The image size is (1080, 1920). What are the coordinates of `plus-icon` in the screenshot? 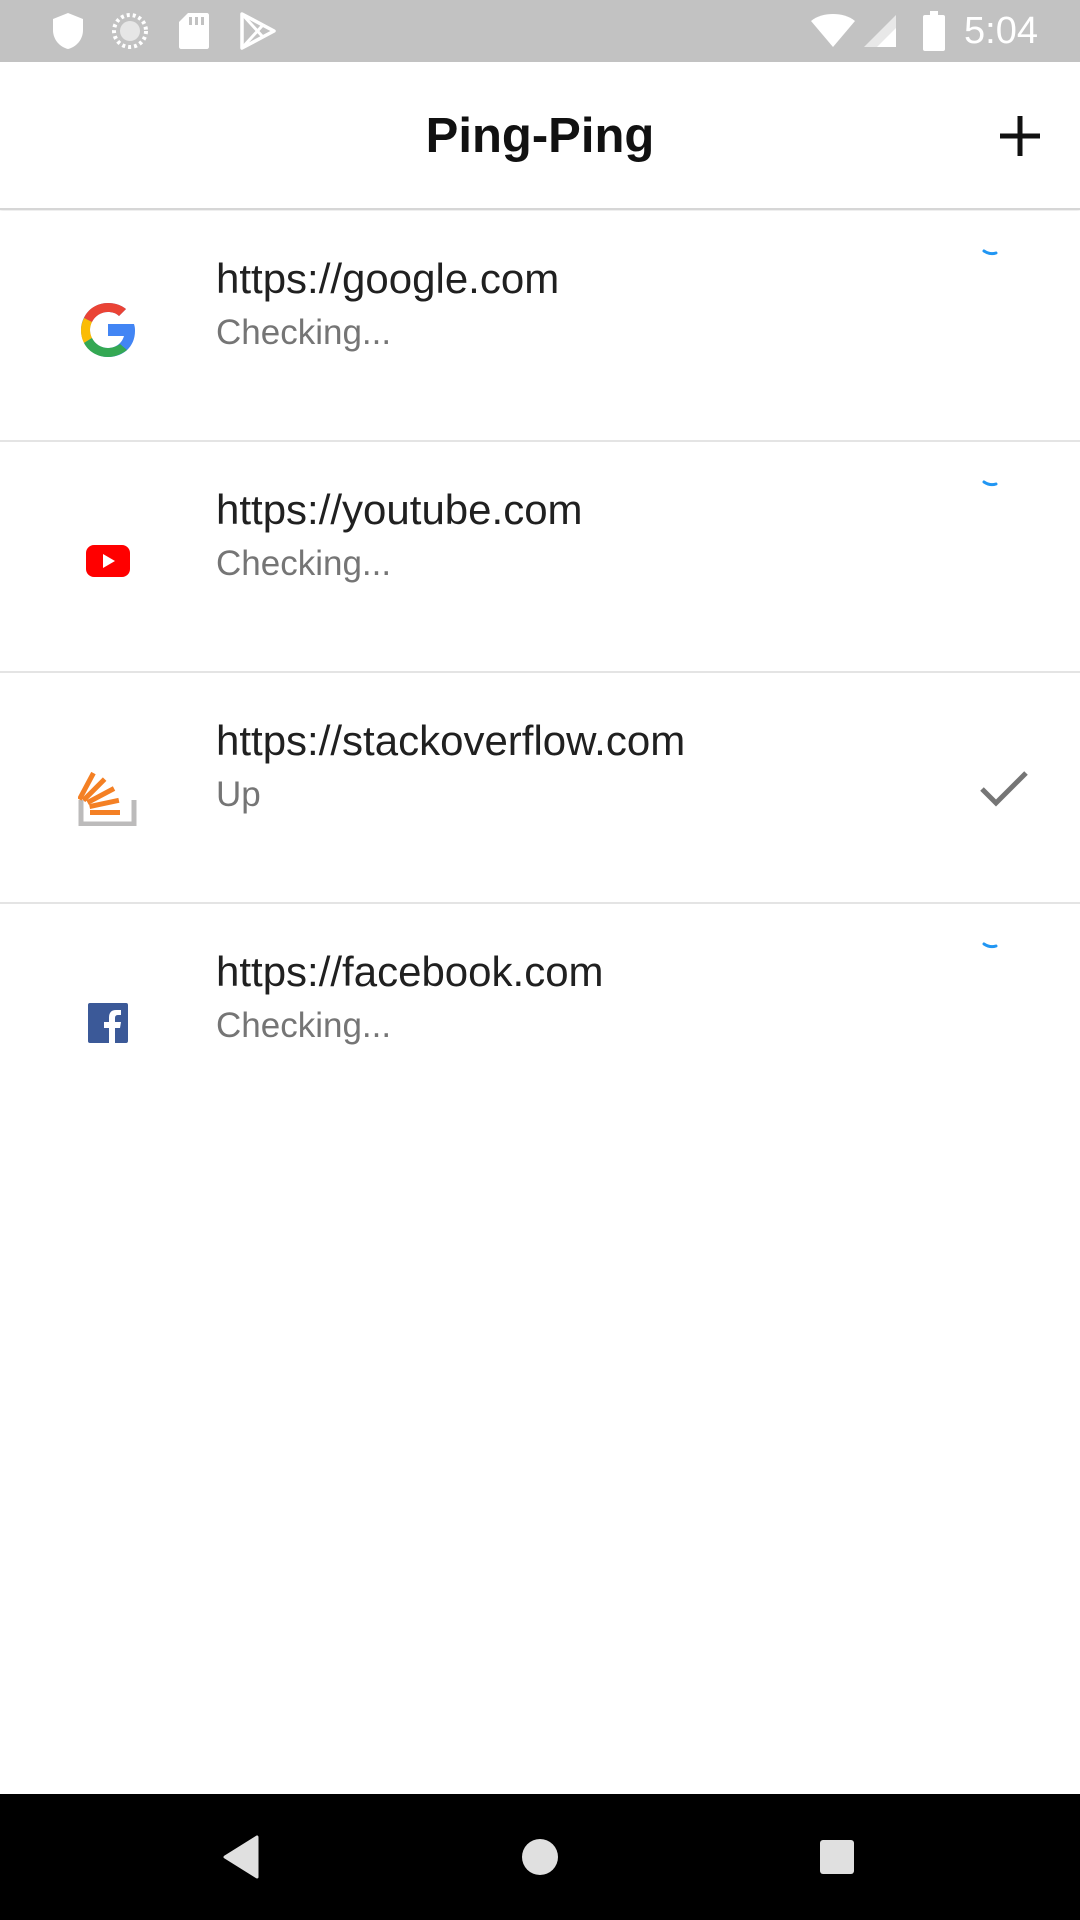 It's located at (1020, 136).